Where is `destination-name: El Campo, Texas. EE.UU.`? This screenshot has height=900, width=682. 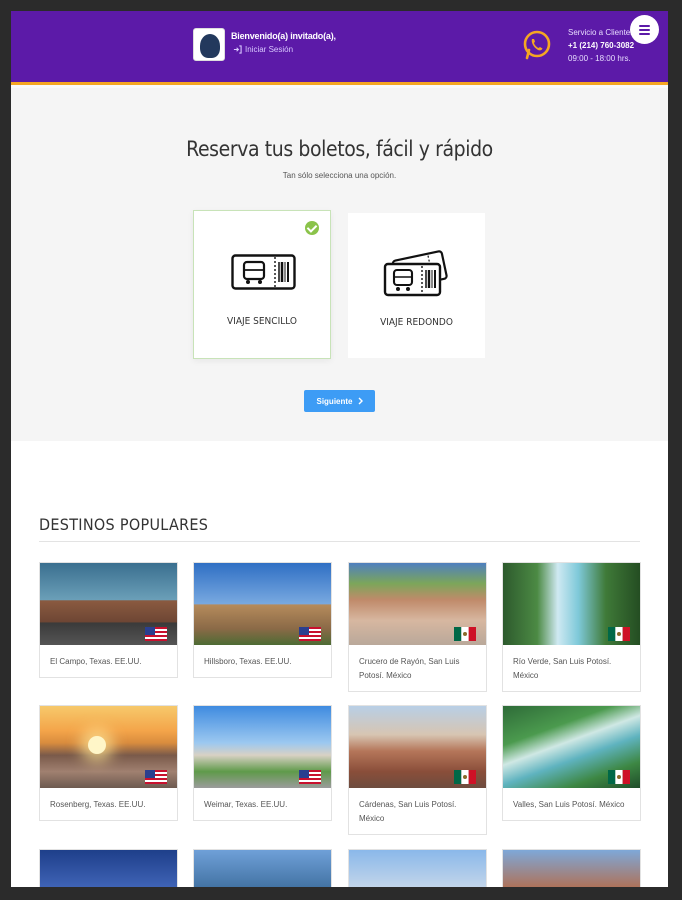 destination-name: El Campo, Texas. EE.UU. is located at coordinates (96, 661).